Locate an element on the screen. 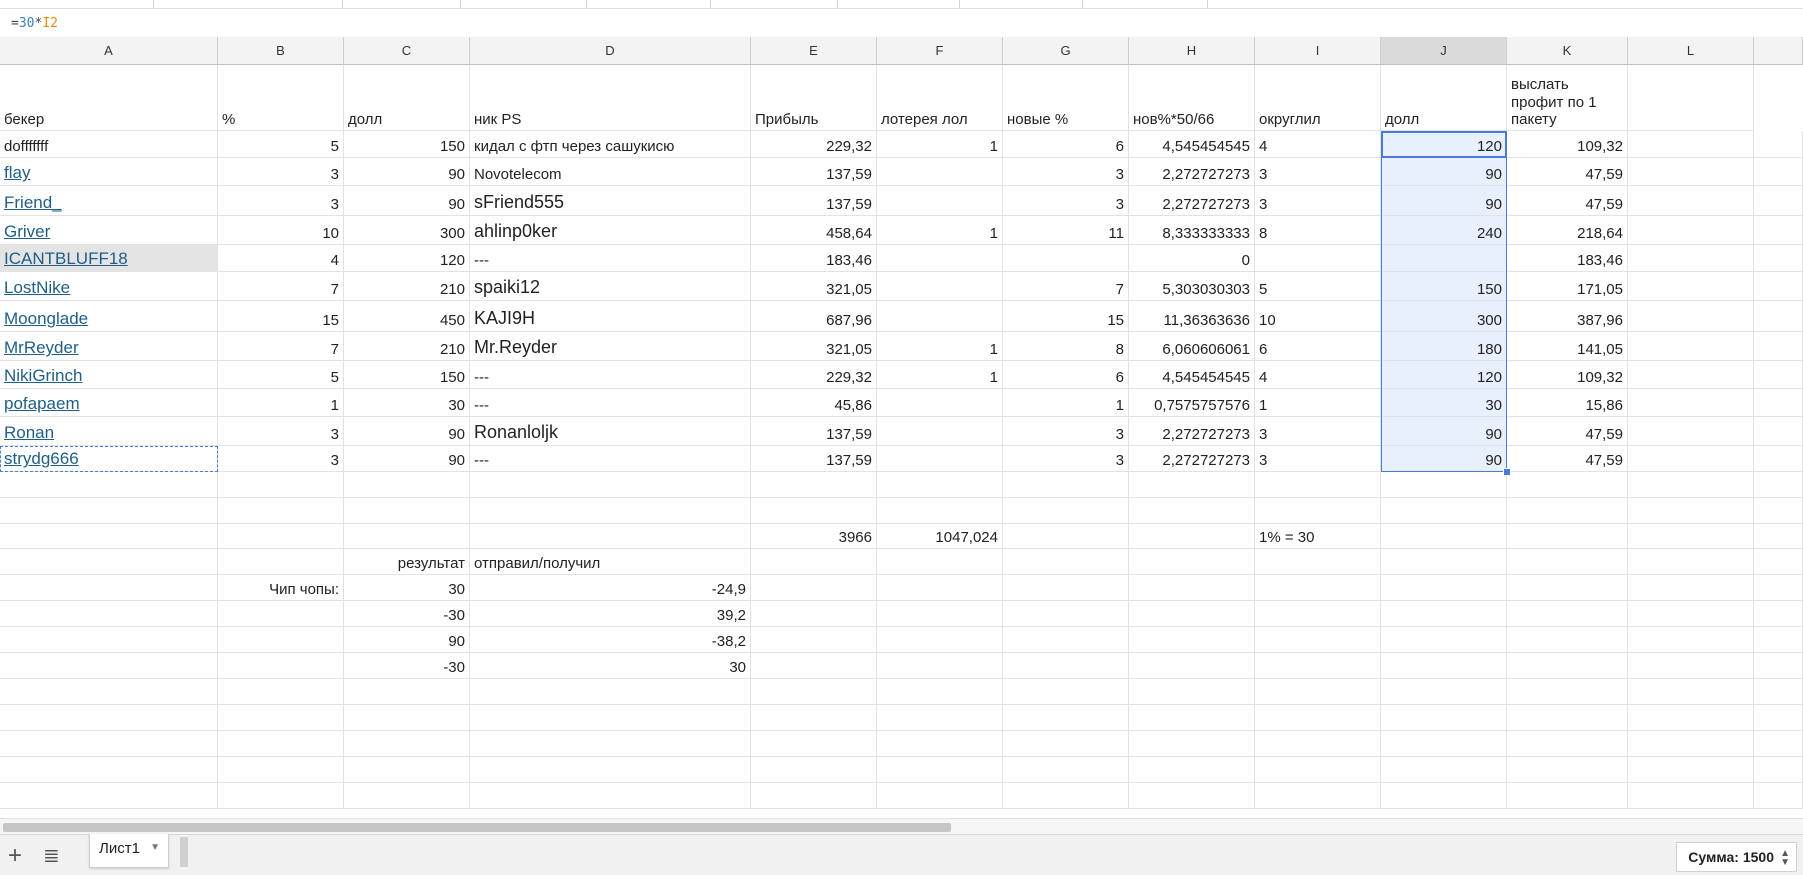 The height and width of the screenshot is (875, 1803). data-cell: spaiki12 is located at coordinates (610, 286).